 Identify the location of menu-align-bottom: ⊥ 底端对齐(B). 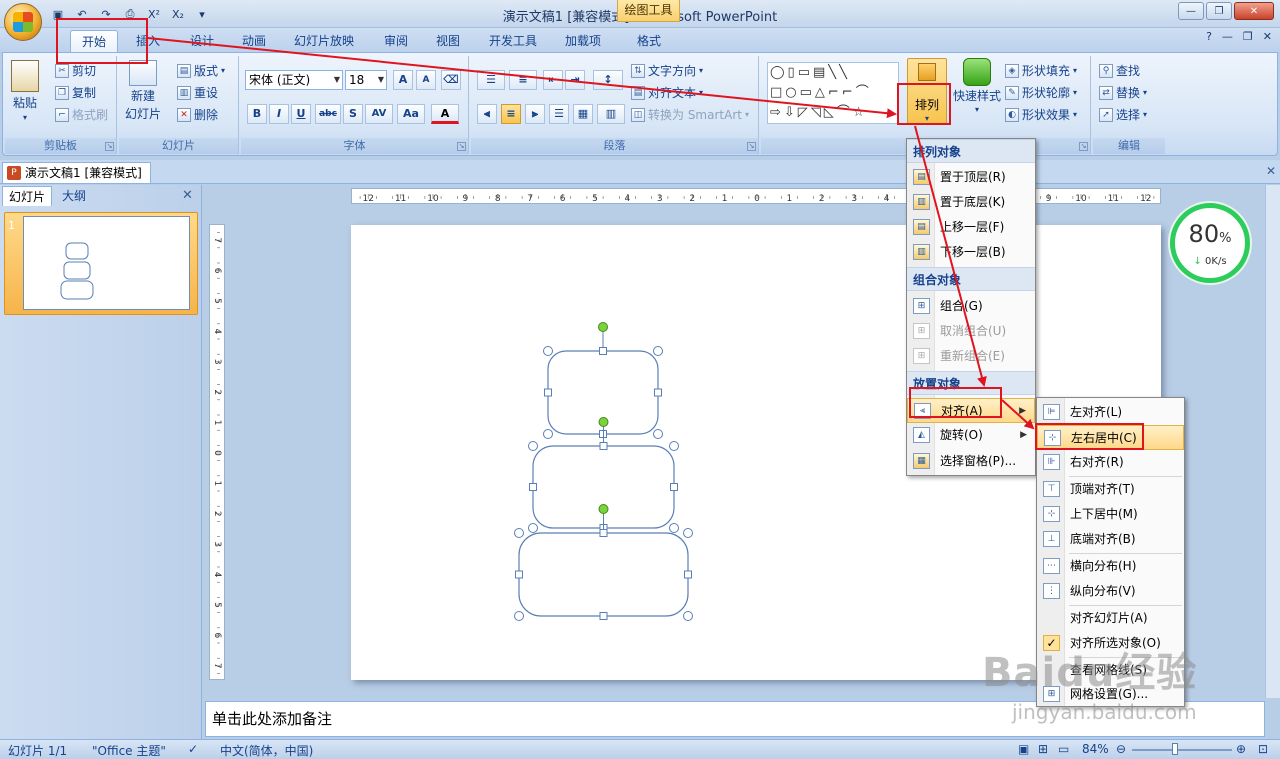
(1110, 539).